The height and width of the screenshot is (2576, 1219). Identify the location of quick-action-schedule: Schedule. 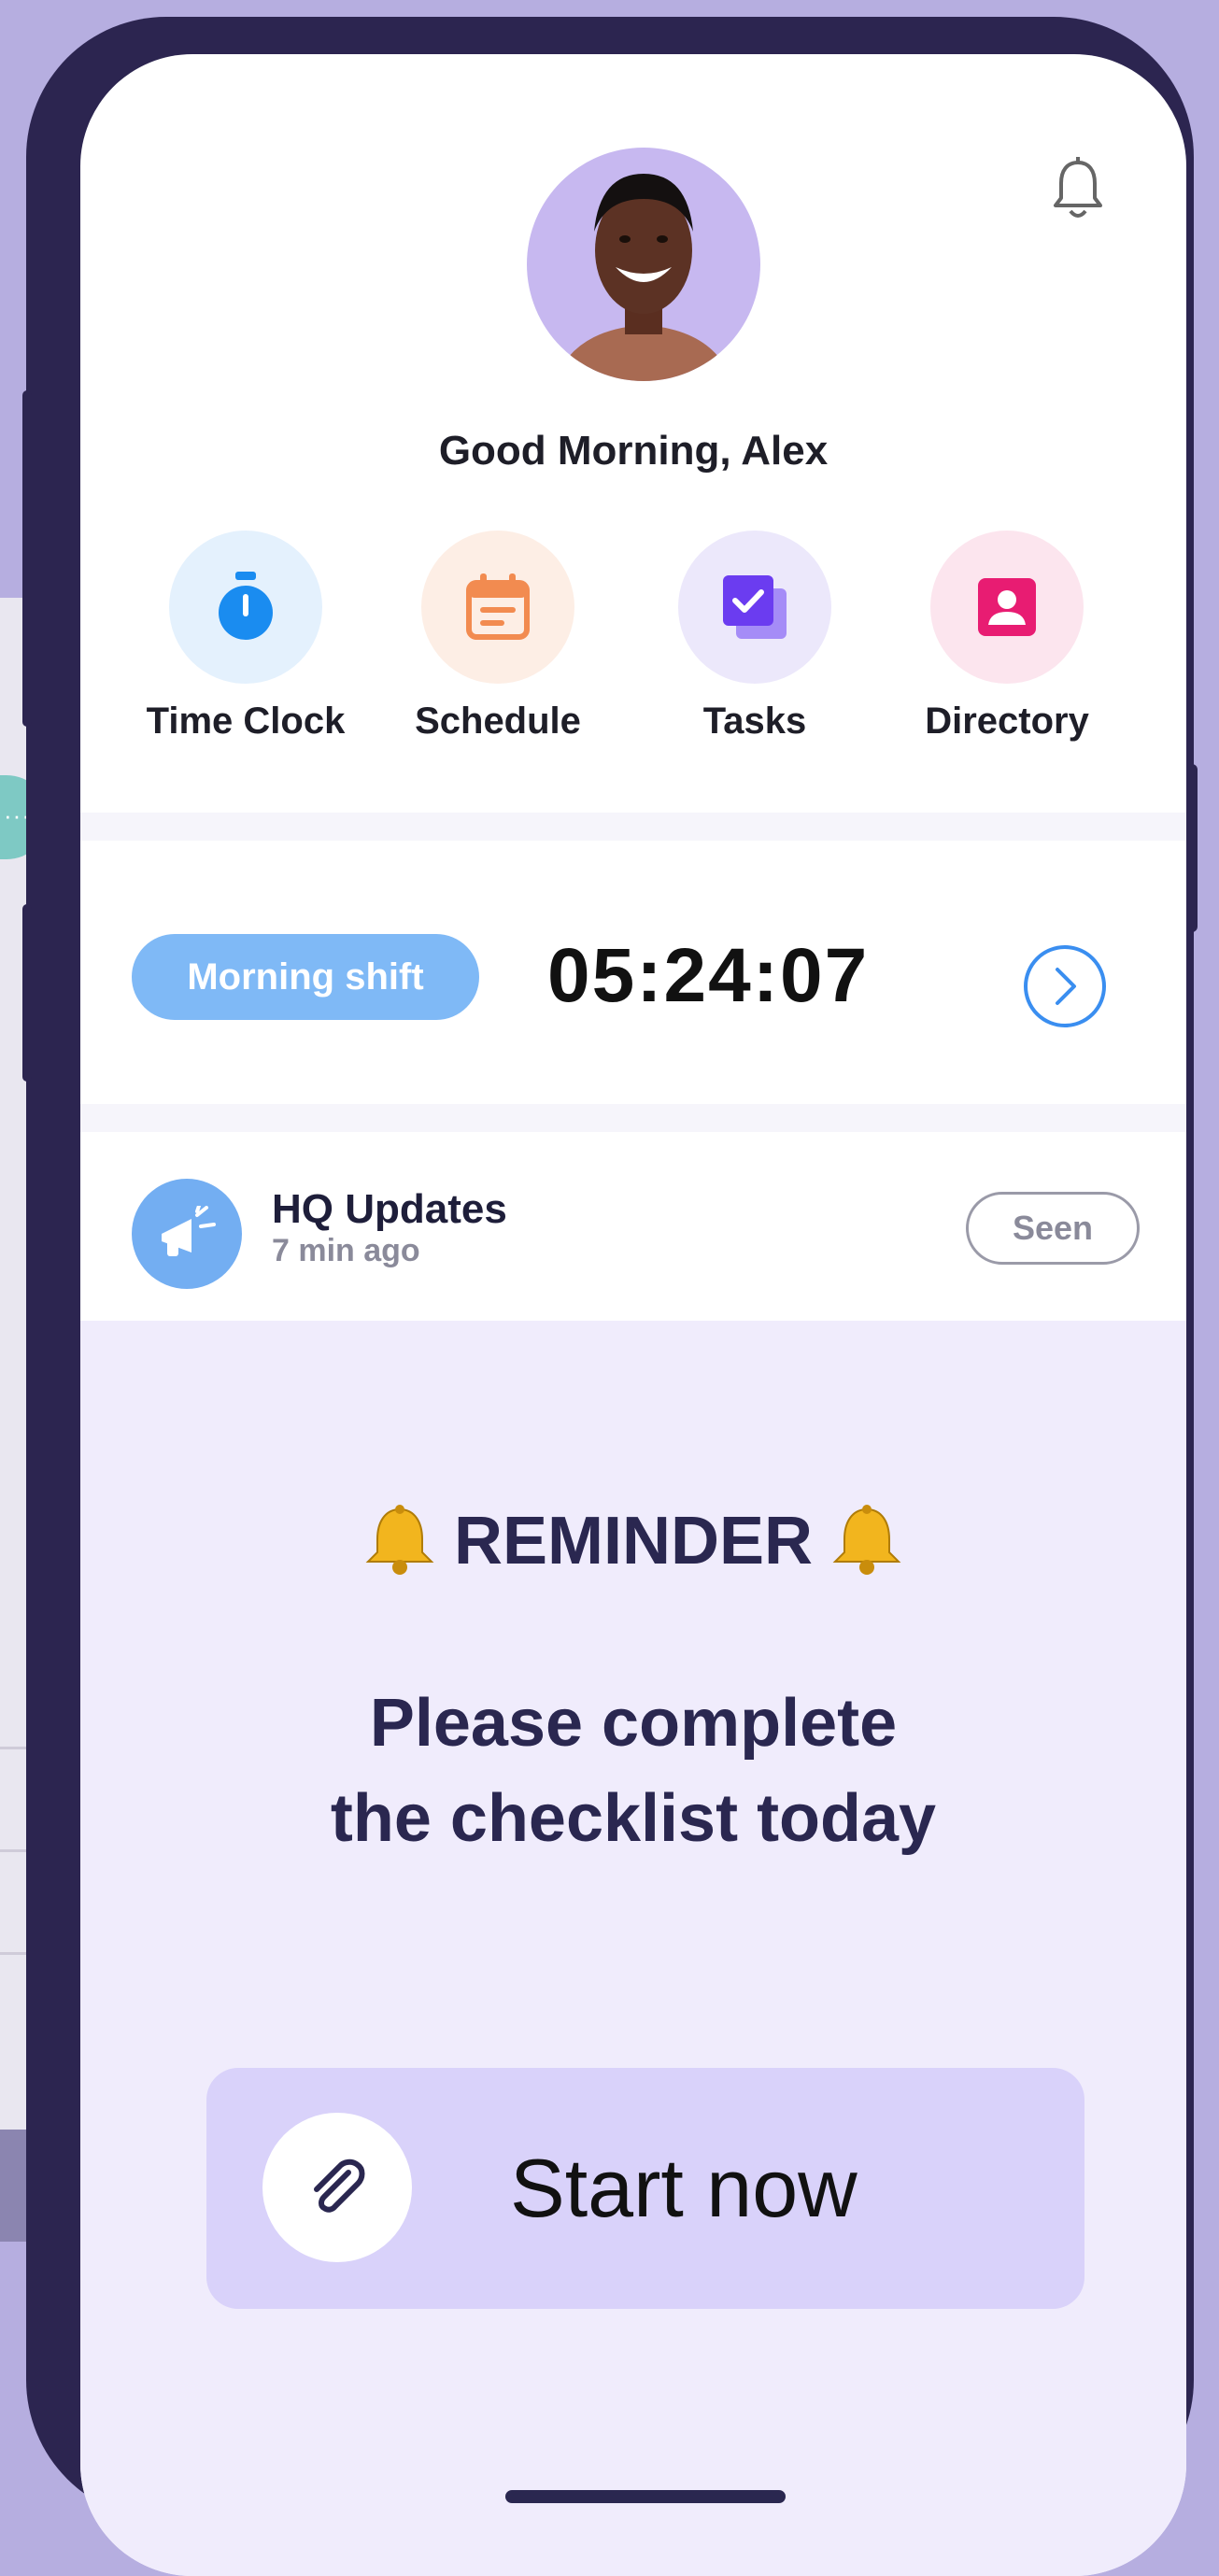
(498, 637).